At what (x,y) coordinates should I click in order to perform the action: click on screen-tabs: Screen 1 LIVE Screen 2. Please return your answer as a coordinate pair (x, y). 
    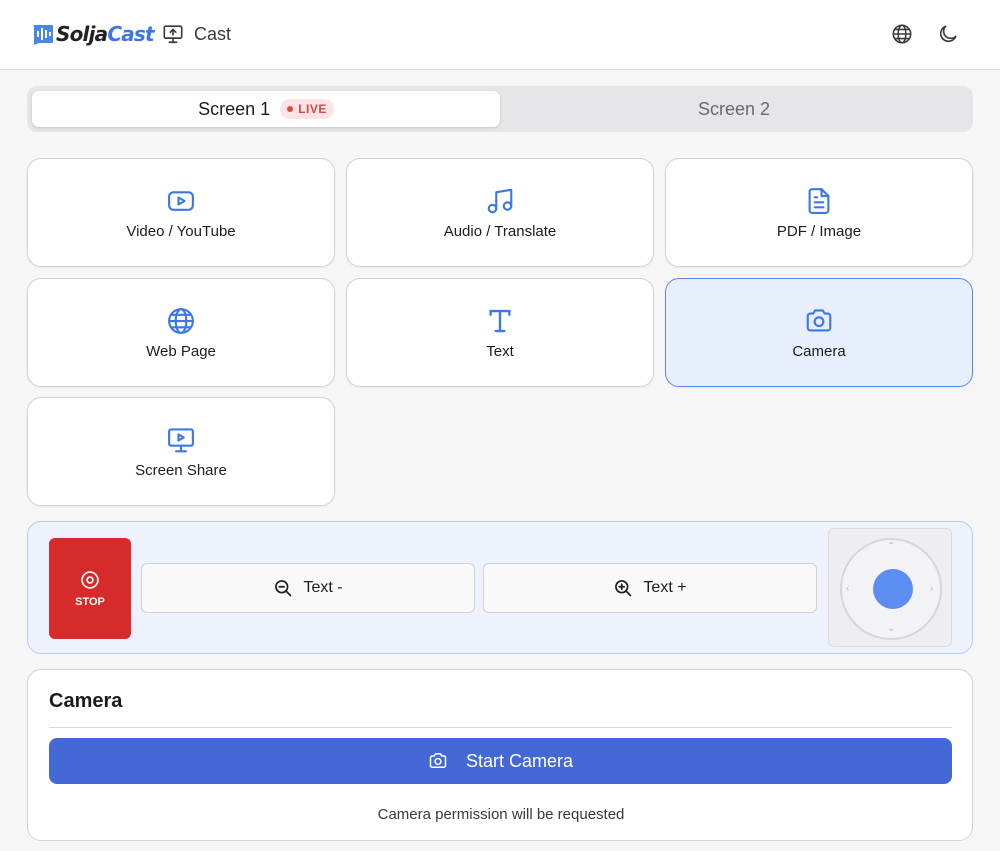
    Looking at the image, I should click on (500, 109).